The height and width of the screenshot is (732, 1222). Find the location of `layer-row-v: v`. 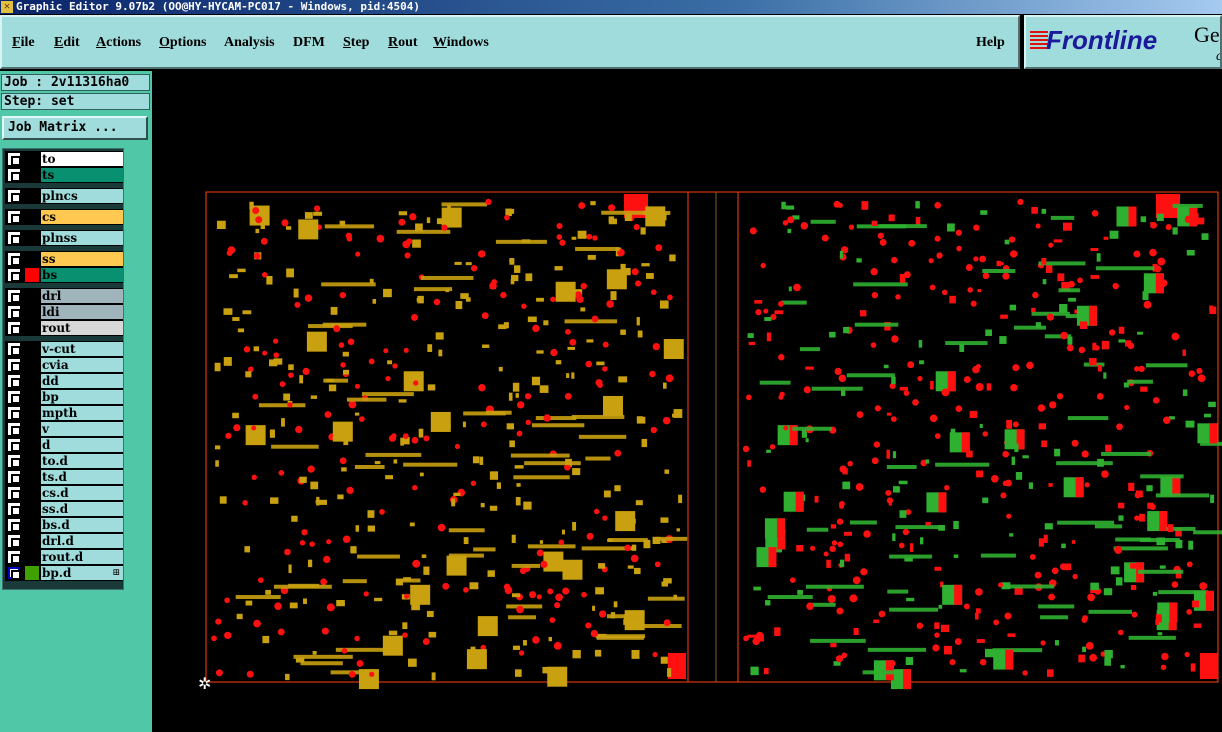

layer-row-v: v is located at coordinates (64, 429).